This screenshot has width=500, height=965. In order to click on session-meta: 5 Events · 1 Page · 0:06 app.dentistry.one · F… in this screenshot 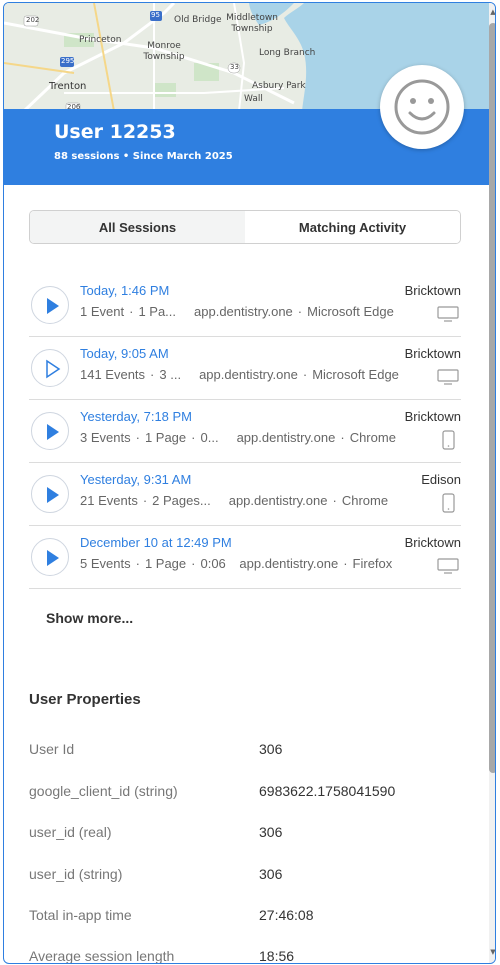, I will do `click(236, 563)`.